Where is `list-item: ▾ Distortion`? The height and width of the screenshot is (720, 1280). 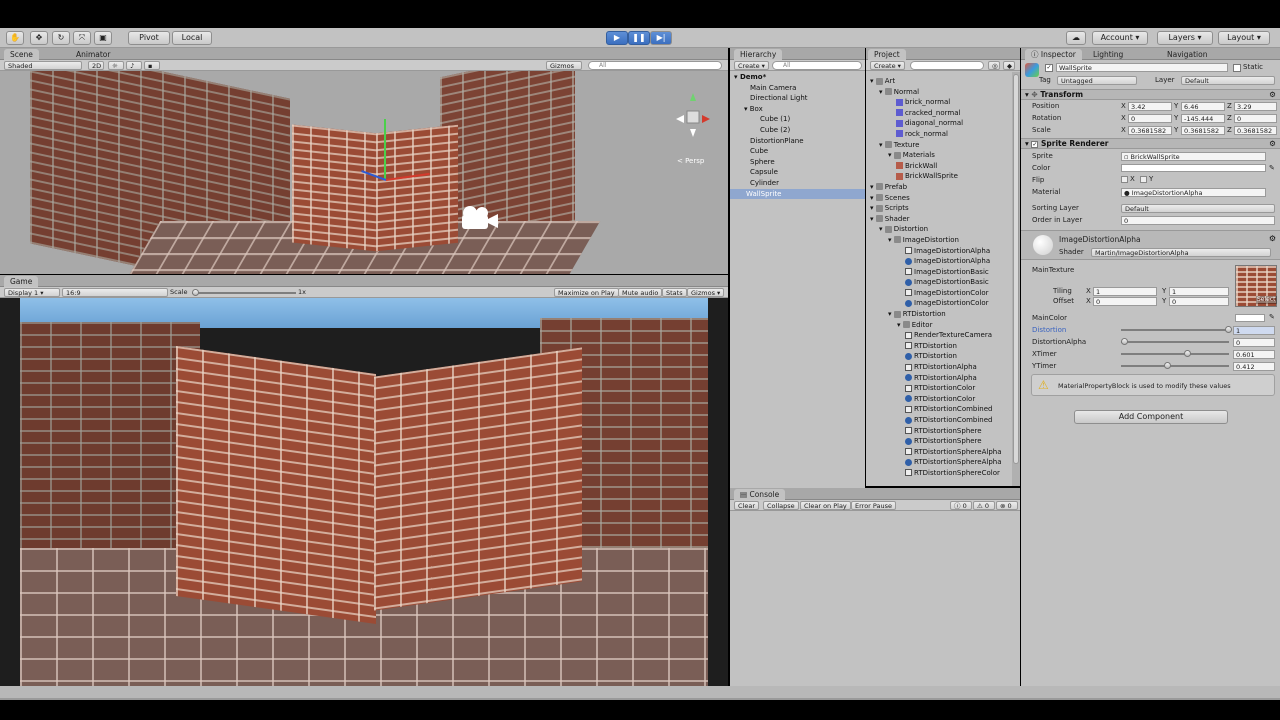
list-item: ▾ Distortion is located at coordinates (943, 229).